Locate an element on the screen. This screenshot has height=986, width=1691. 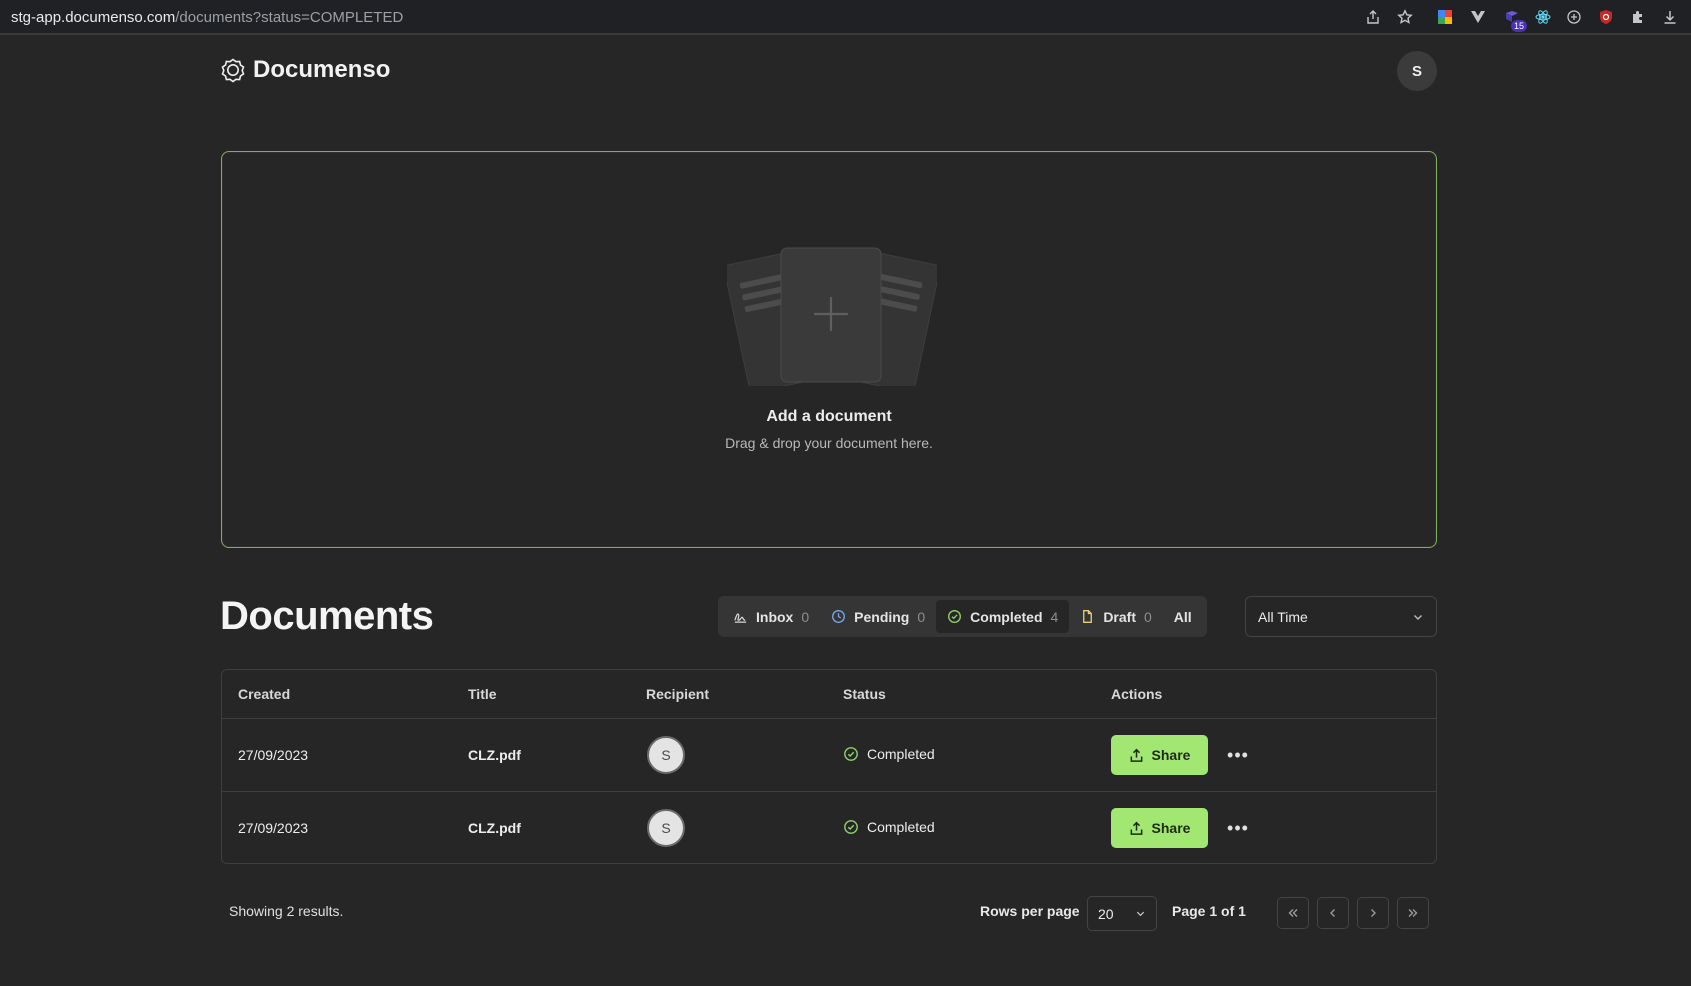
inbox-signature-icon is located at coordinates (740, 618).